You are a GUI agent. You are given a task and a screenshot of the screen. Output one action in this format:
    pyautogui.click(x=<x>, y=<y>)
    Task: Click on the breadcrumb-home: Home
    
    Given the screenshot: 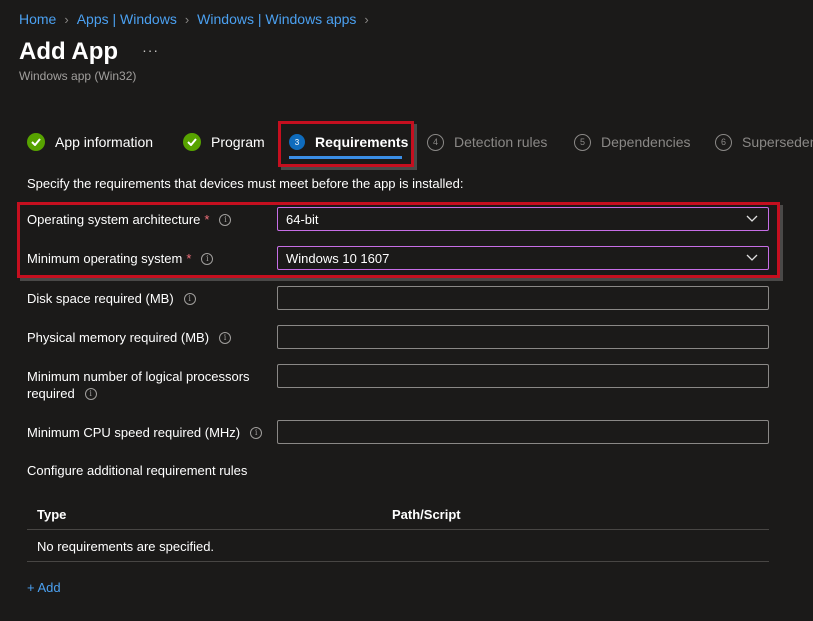 What is the action you would take?
    pyautogui.click(x=37, y=19)
    